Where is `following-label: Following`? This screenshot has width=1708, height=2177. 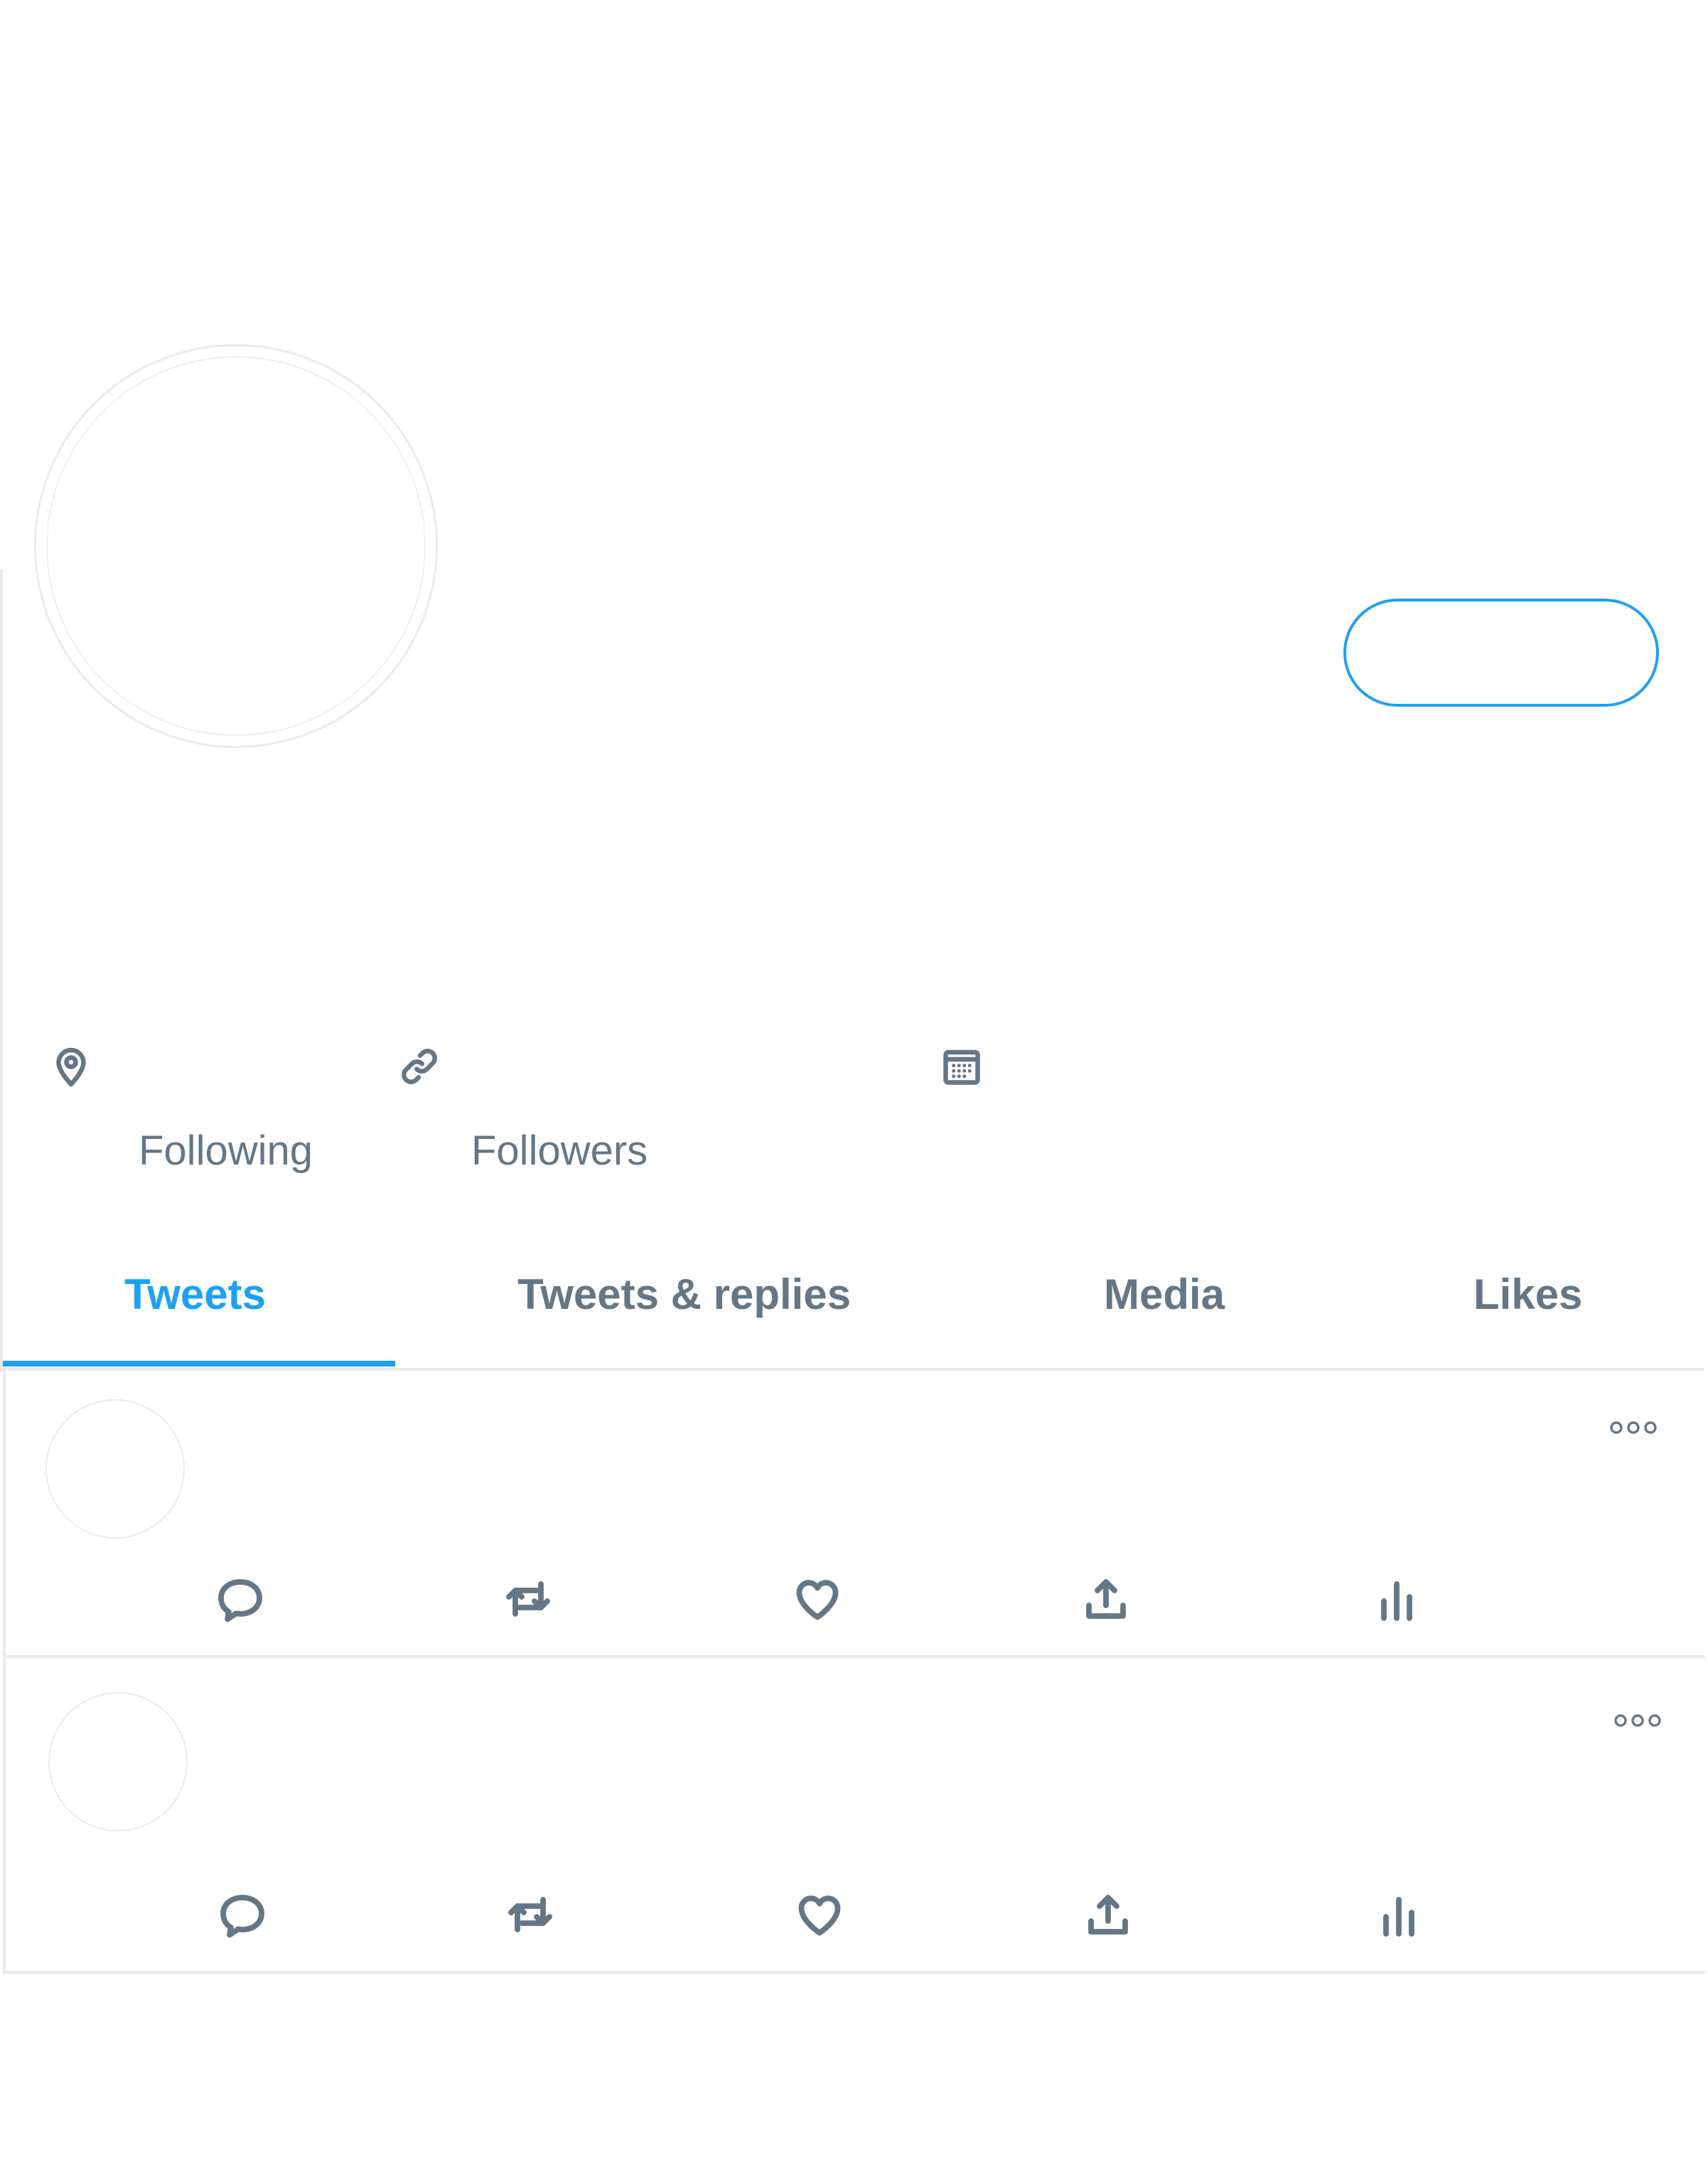
following-label: Following is located at coordinates (226, 1151).